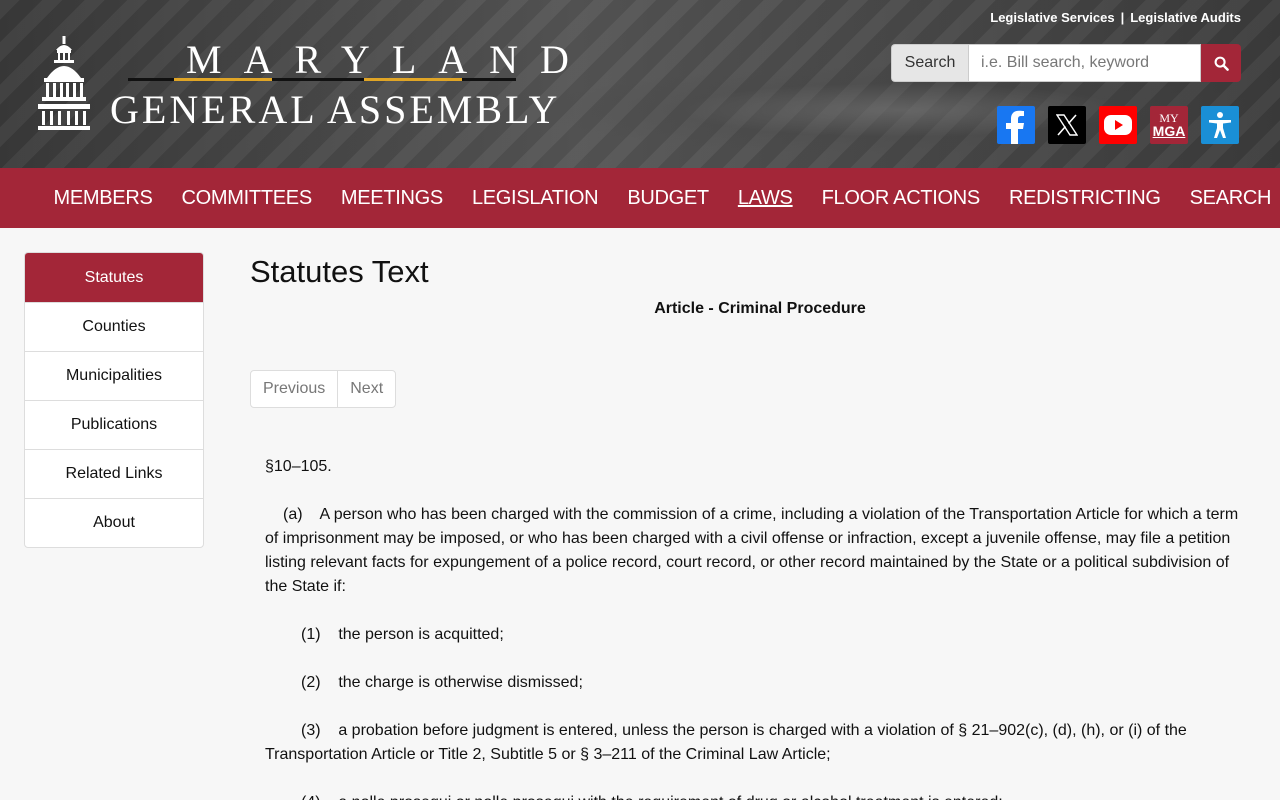 The image size is (1280, 800). I want to click on nav-redistricting: REDISTRICTING, so click(1085, 198).